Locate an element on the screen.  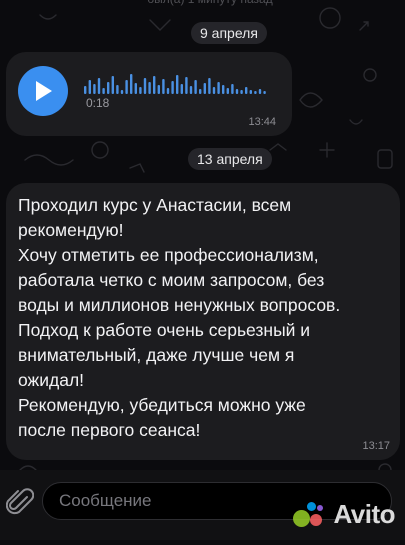
message-line: Рекомендую, убедиться можно уже is located at coordinates (162, 405).